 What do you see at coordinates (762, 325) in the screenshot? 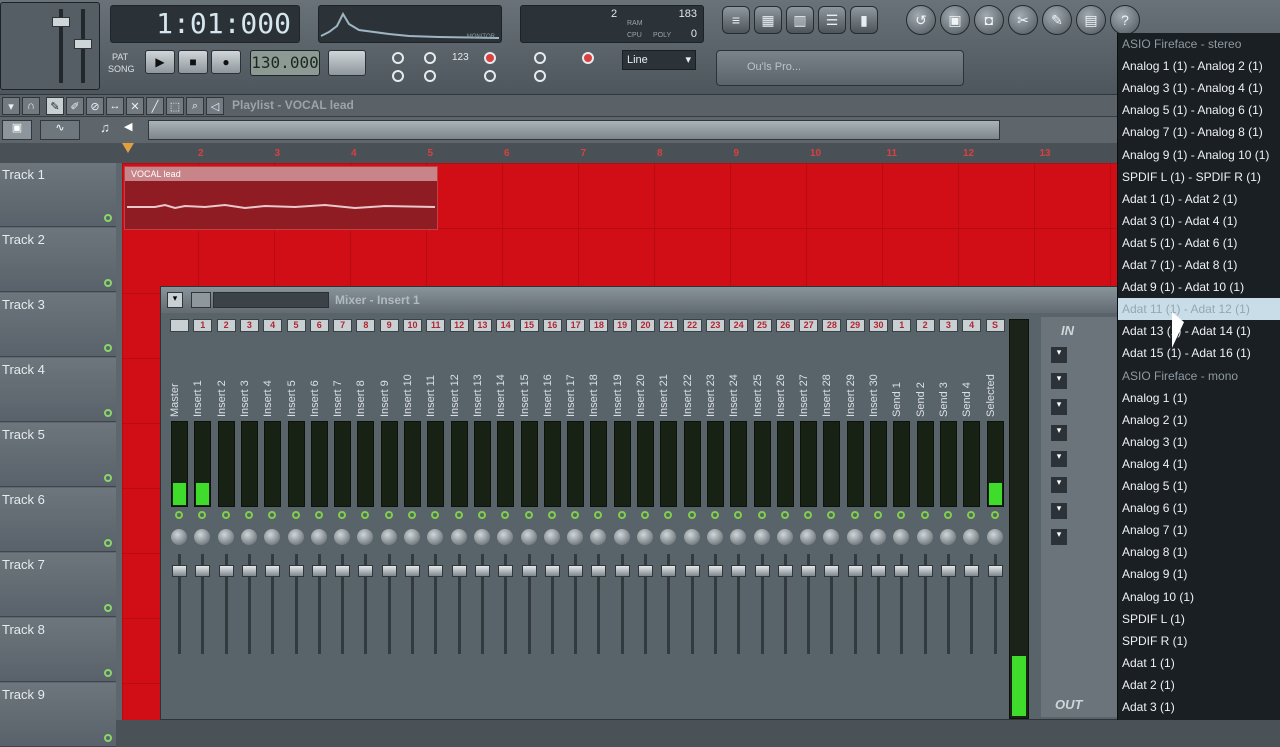
I see `strip-number: 25` at bounding box center [762, 325].